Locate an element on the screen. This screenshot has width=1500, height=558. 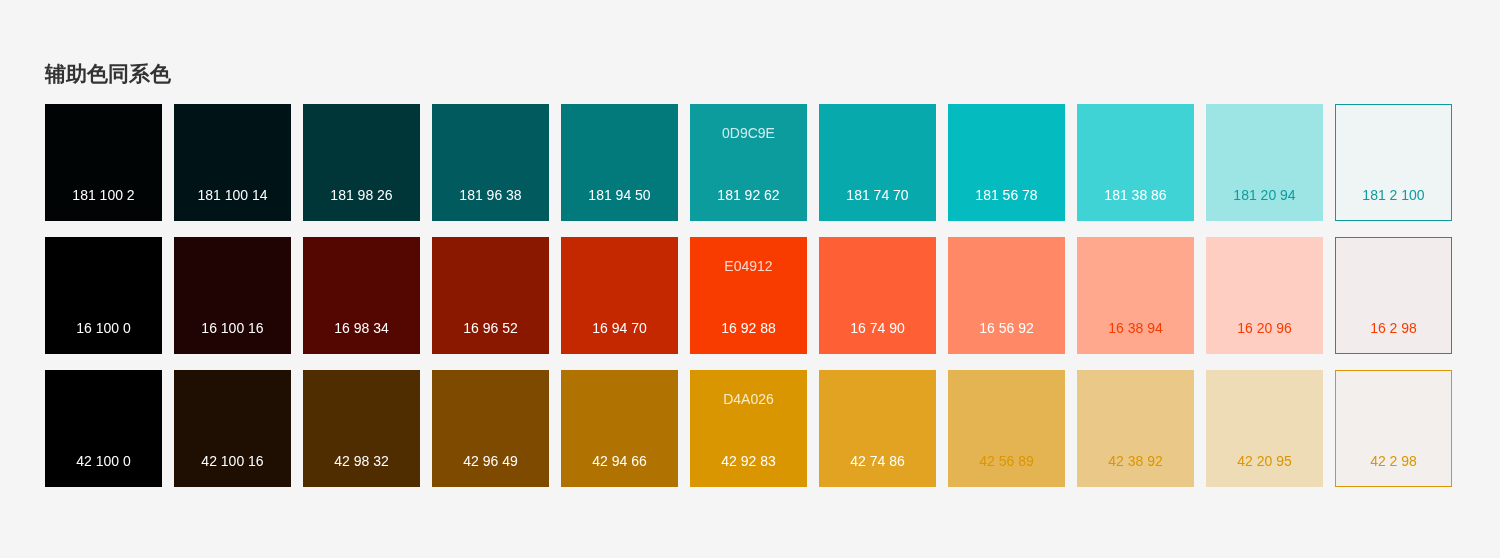
hsb-value: 181 74 70 is located at coordinates (877, 195).